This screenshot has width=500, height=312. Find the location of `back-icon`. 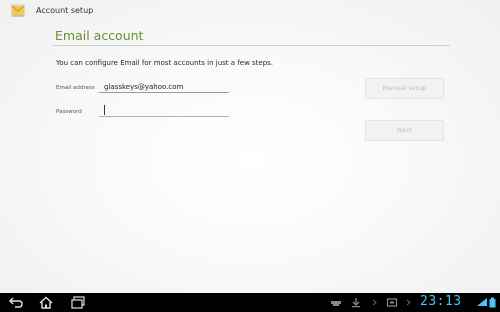

back-icon is located at coordinates (16, 302).